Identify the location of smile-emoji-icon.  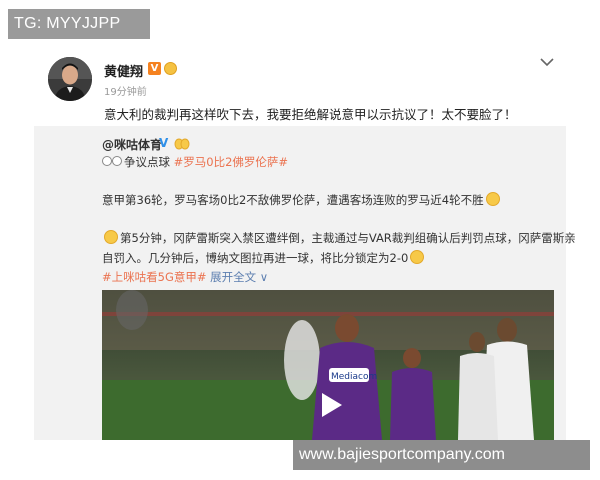
(417, 257).